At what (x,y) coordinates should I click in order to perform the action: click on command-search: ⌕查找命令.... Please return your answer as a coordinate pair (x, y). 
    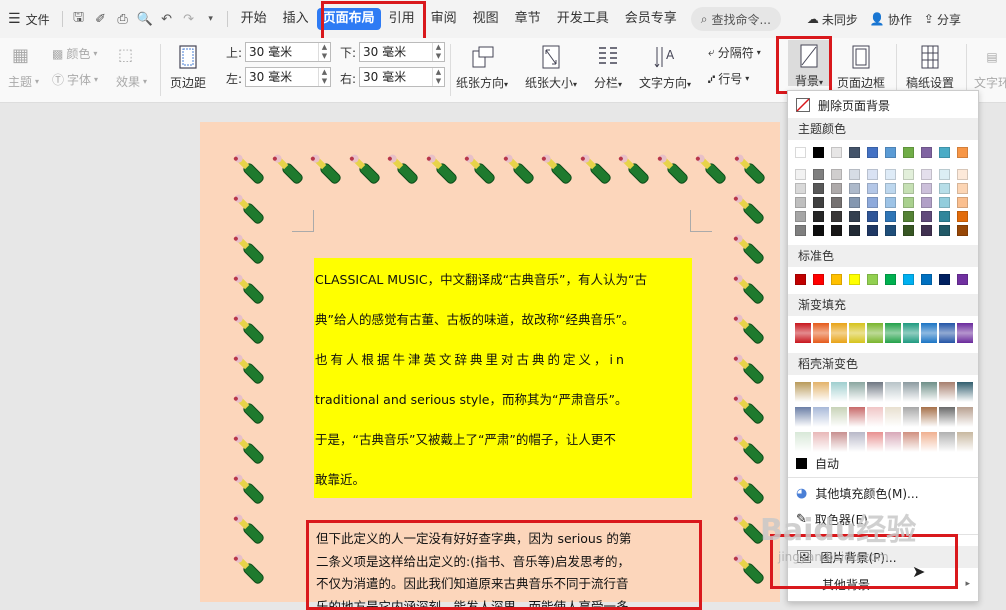
    Looking at the image, I should click on (736, 19).